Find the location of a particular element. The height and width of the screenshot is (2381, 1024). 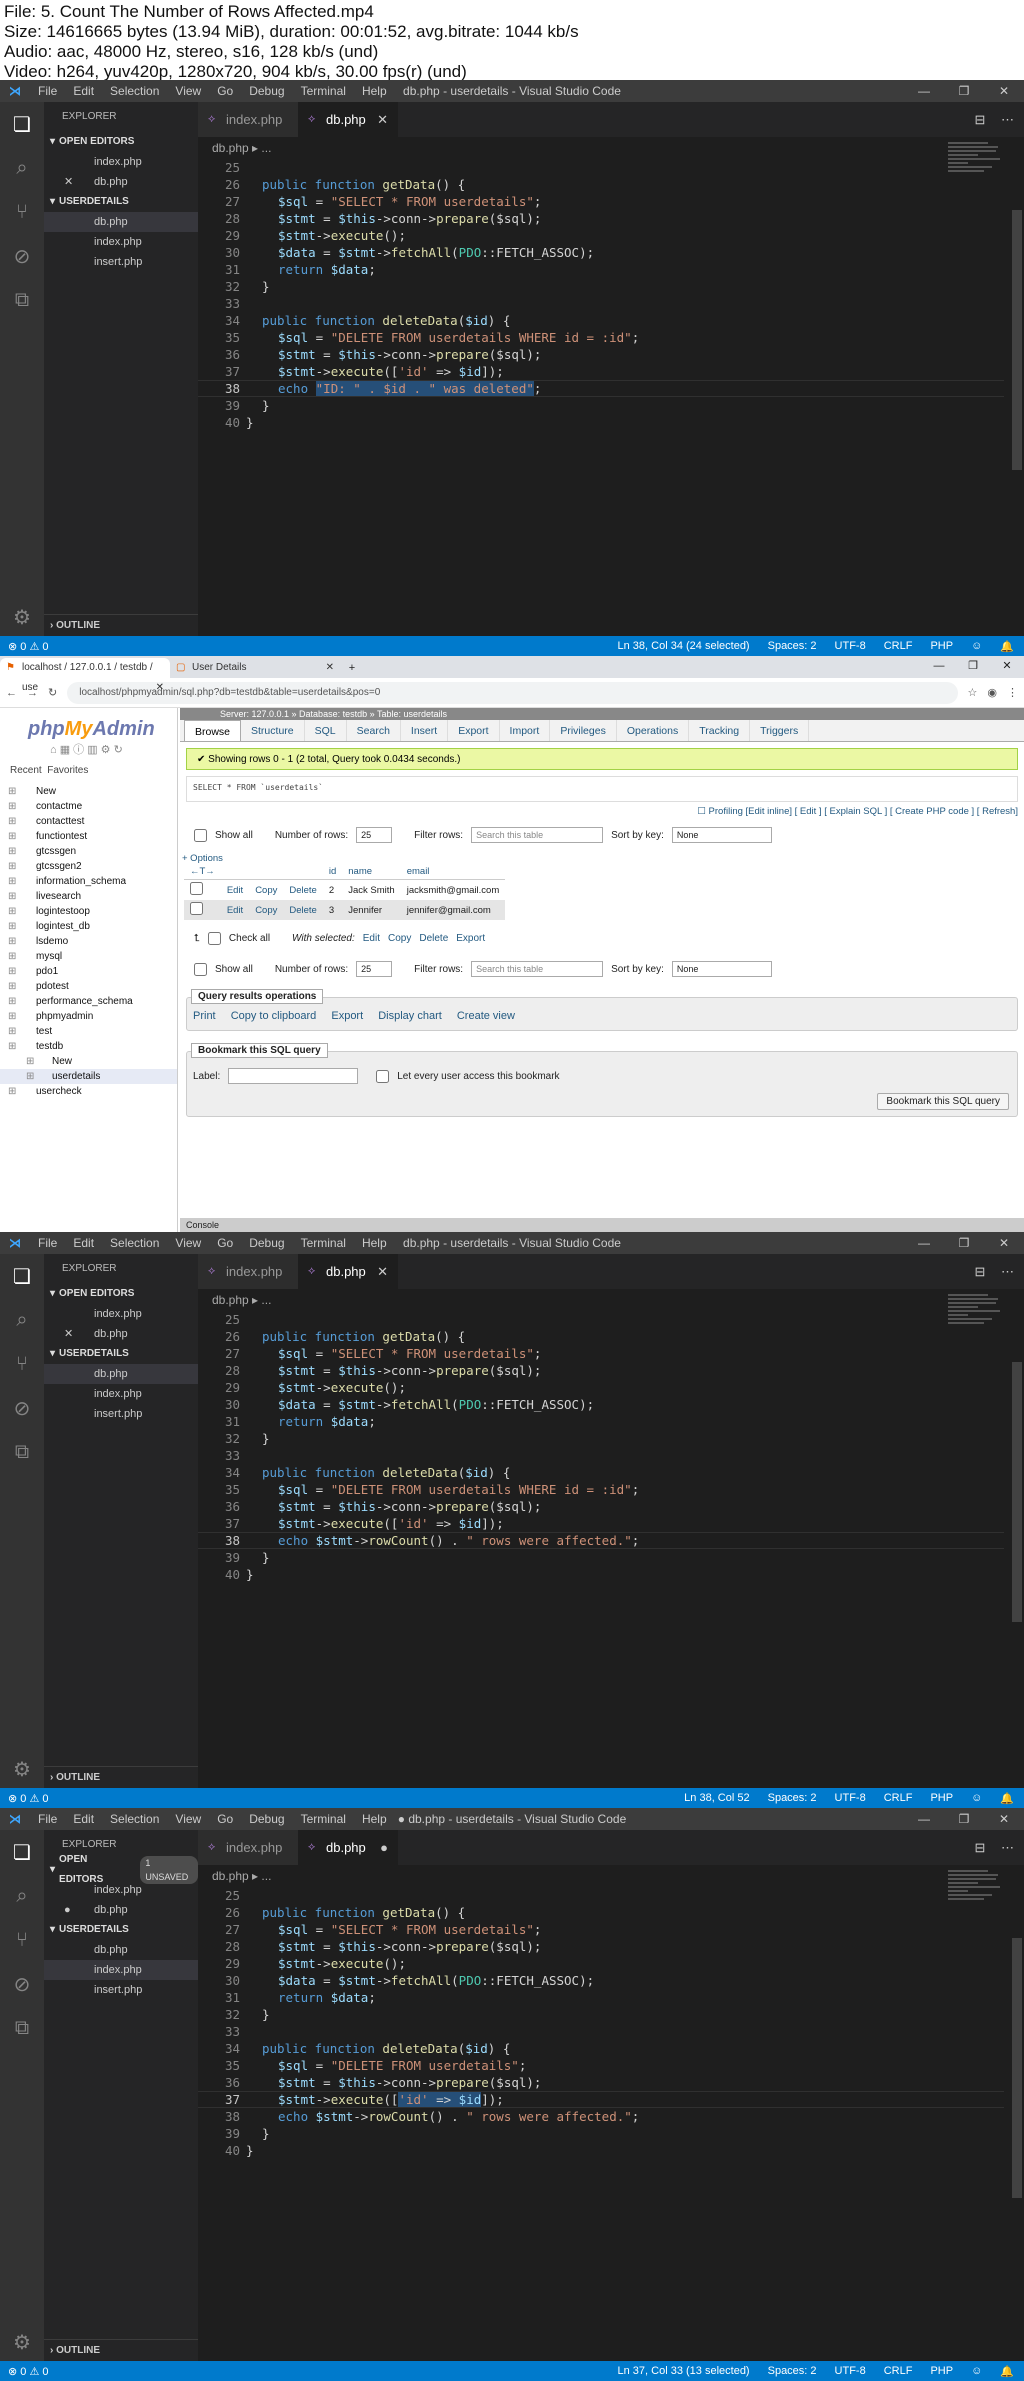

menu-icon: ⋮ is located at coordinates (1012, 692).